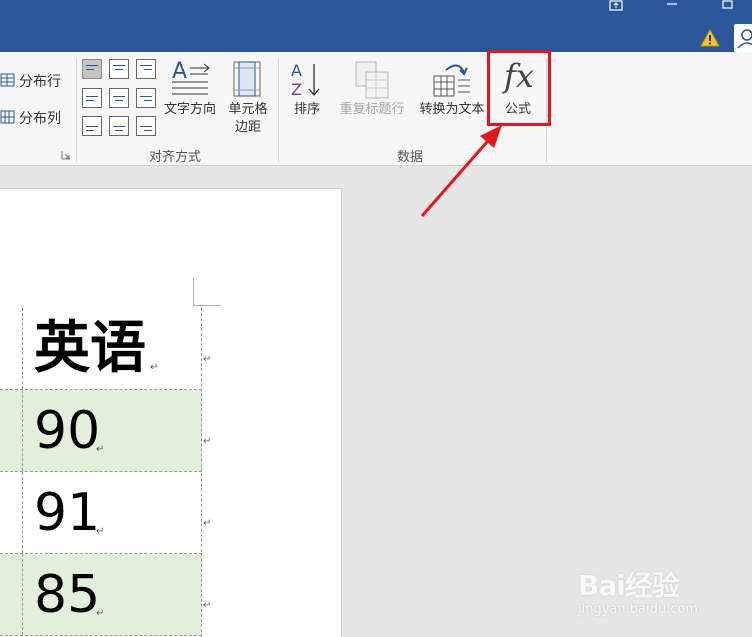 This screenshot has width=752, height=637. What do you see at coordinates (247, 79) in the screenshot?
I see `cell-margins-icon` at bounding box center [247, 79].